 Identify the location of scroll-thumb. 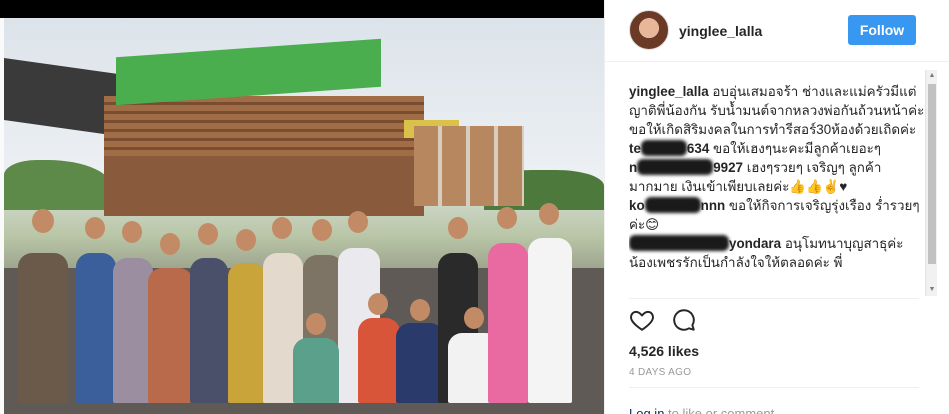
(932, 174).